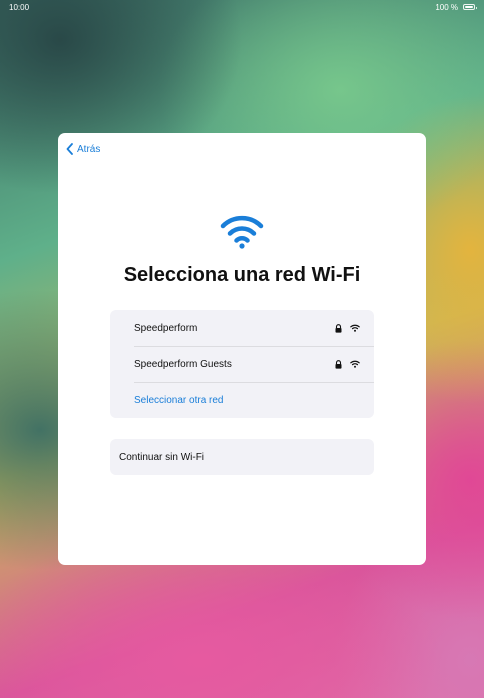  What do you see at coordinates (69, 149) in the screenshot?
I see `chevron-left-icon` at bounding box center [69, 149].